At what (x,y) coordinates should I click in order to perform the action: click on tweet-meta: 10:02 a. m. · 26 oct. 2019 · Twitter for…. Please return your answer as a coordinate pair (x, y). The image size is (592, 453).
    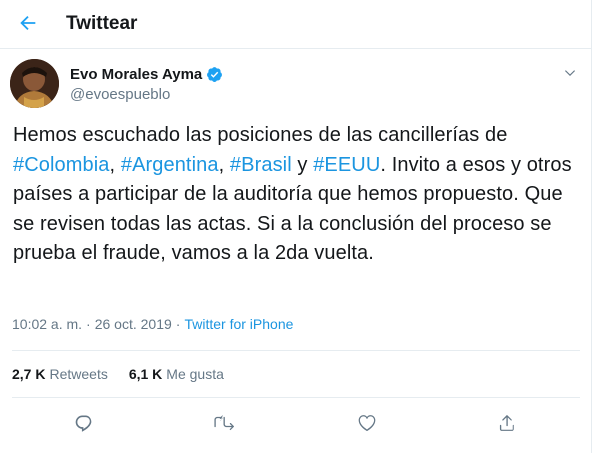
    Looking at the image, I should click on (152, 324).